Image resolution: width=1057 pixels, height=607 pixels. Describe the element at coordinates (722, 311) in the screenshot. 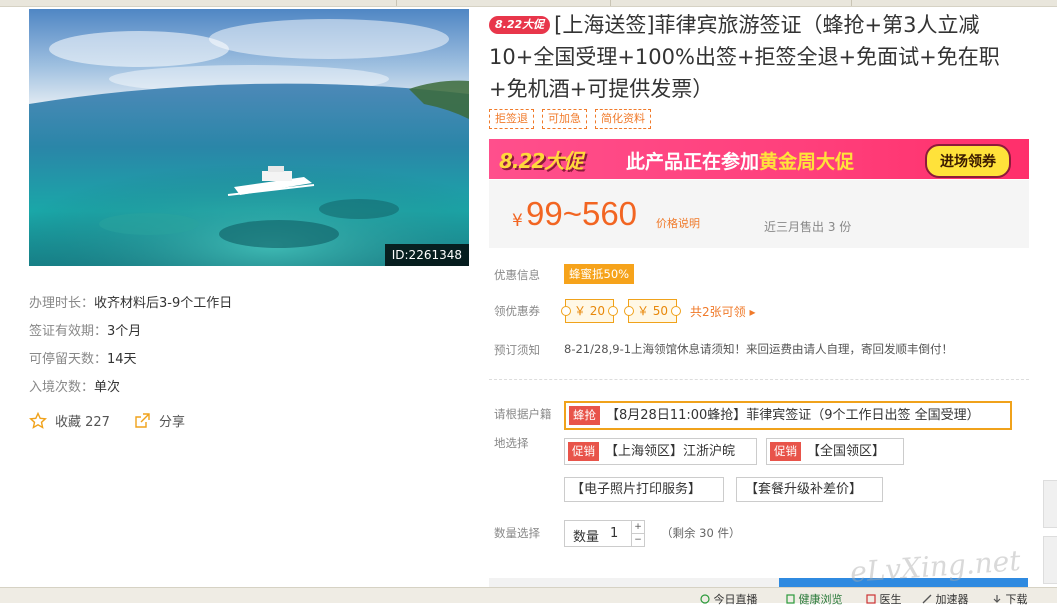

I see `more-coupons-link: 共2张可领 ▸` at that location.